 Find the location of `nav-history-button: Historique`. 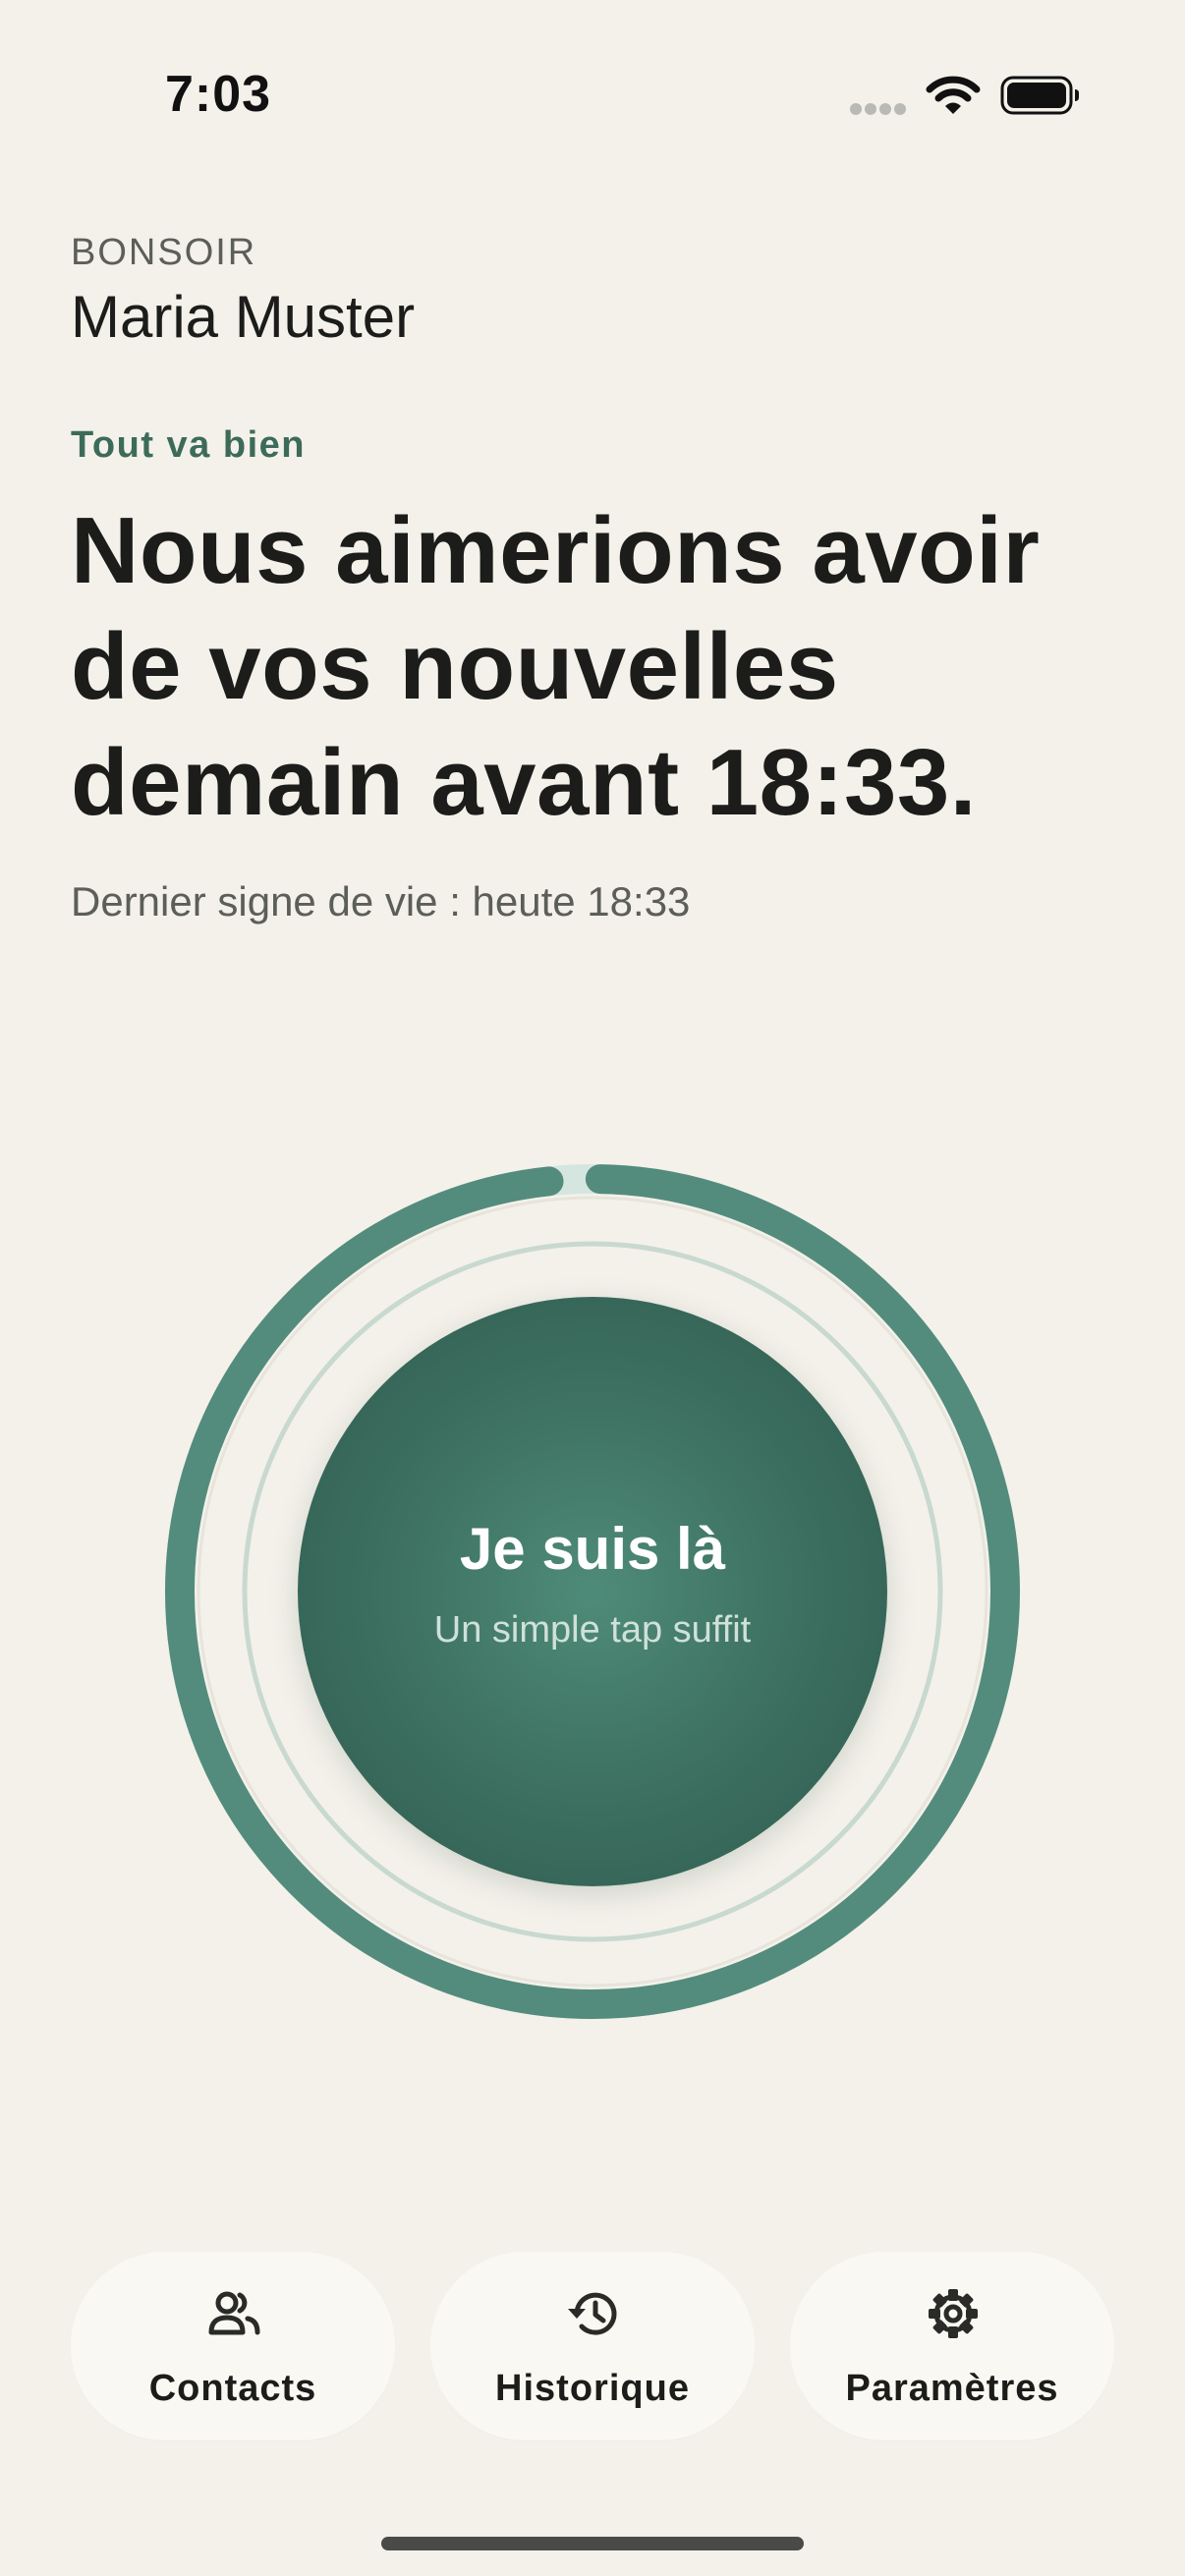

nav-history-button: Historique is located at coordinates (592, 2346).